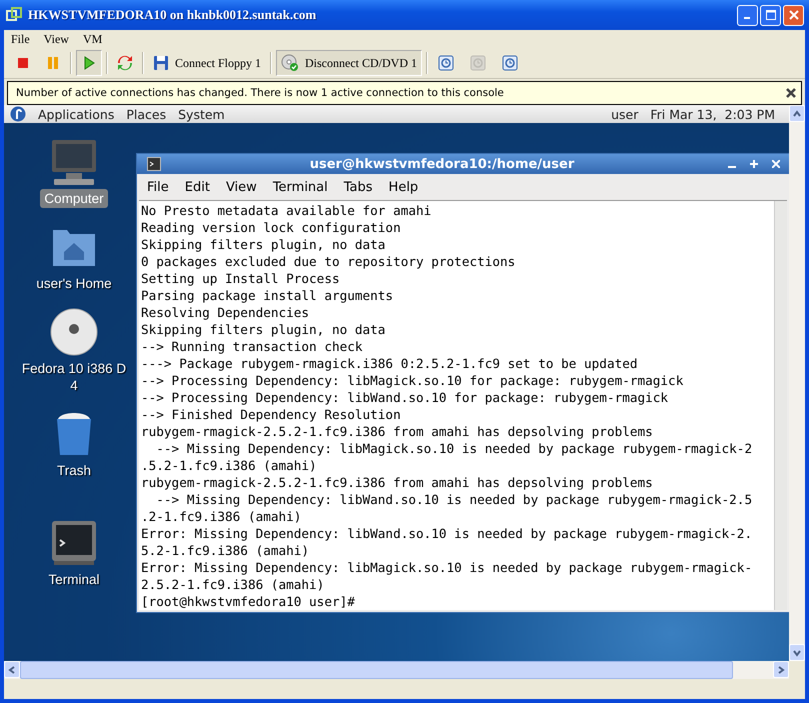 This screenshot has width=809, height=703. I want to click on terminal-line: 2.5.2-1.fc9.i386 (amahi), so click(233, 584).